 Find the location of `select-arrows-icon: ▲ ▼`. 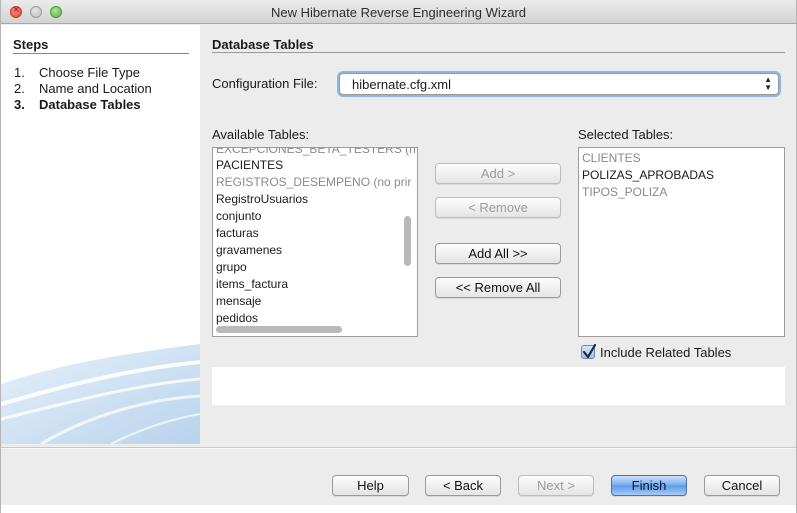

select-arrows-icon: ▲ ▼ is located at coordinates (768, 83).